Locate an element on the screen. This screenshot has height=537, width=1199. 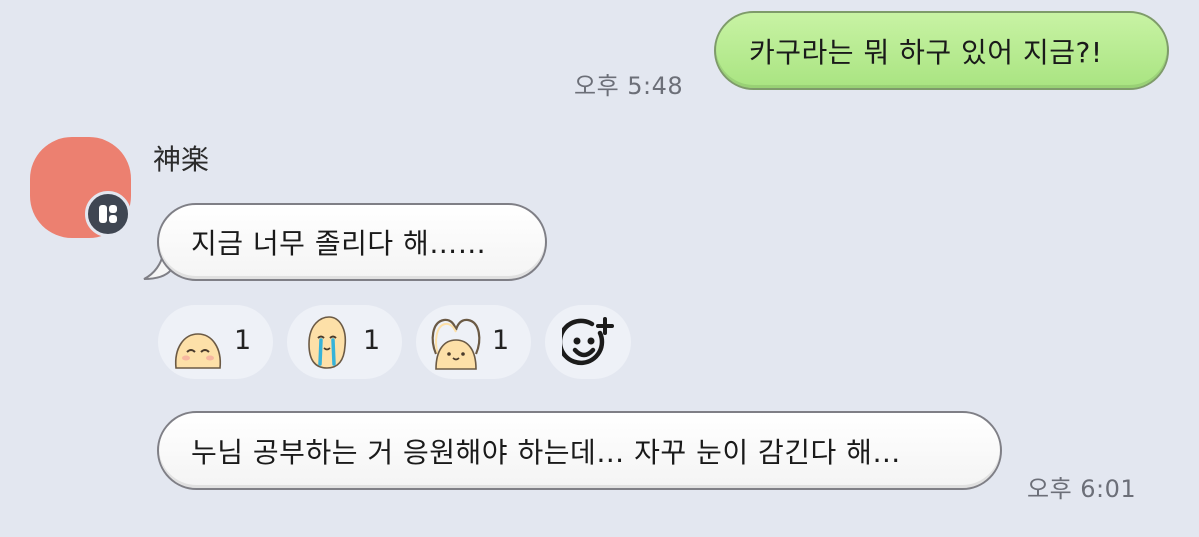
heart-arms-potato-icon is located at coordinates (456, 344).